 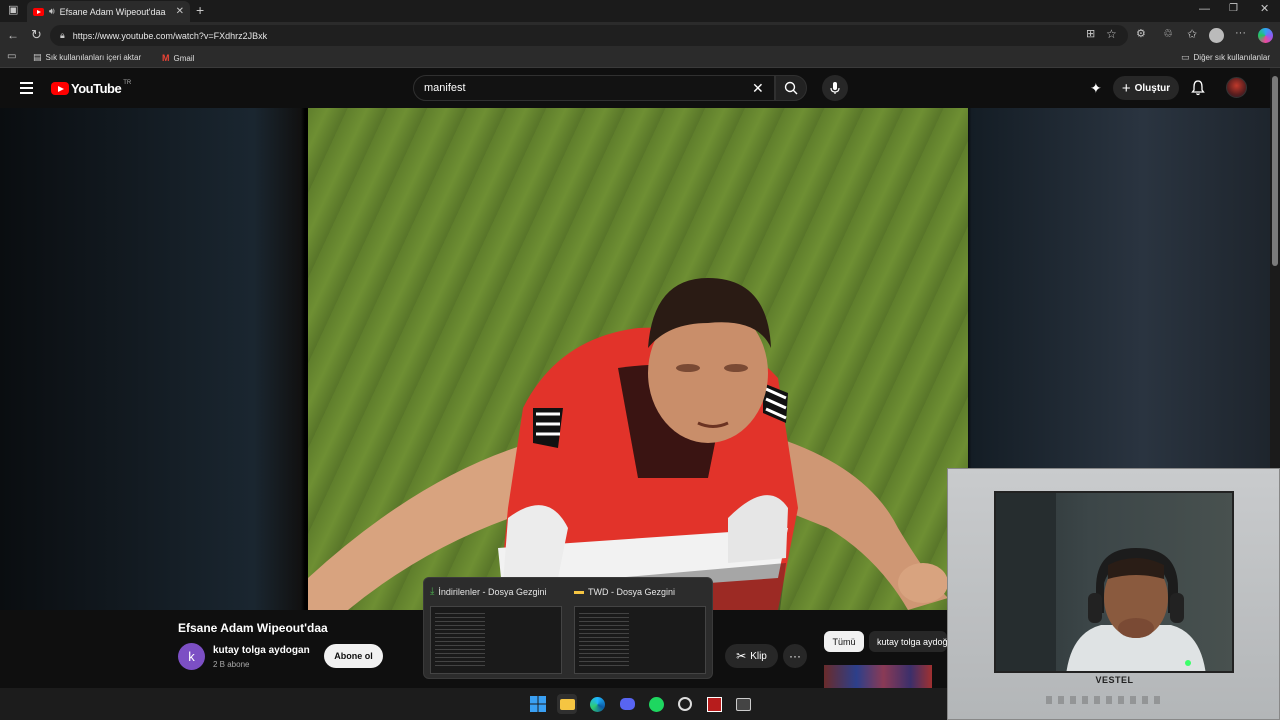 I want to click on tab-actions-icon: ▣, so click(x=13, y=10).